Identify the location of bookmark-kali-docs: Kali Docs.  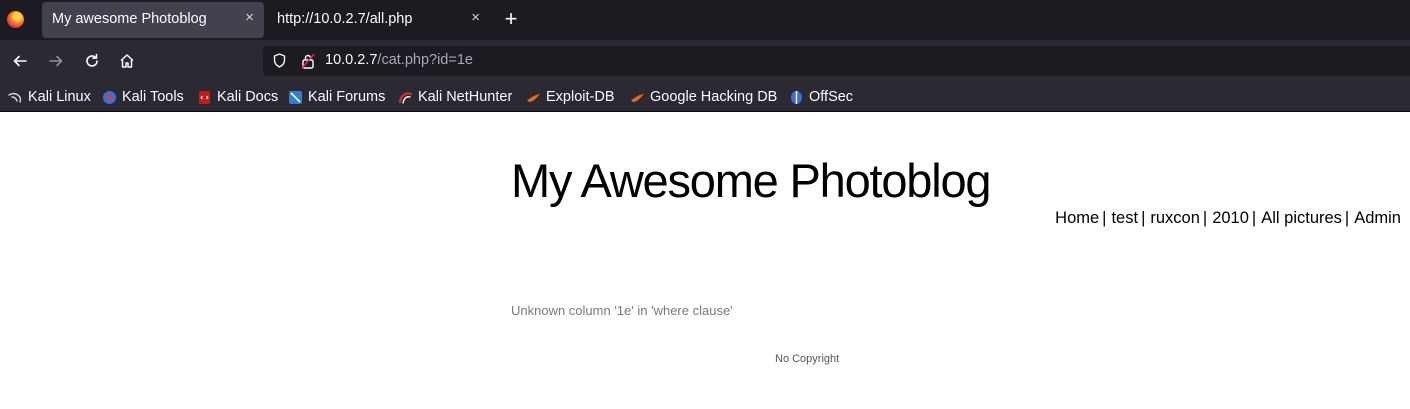
(237, 97).